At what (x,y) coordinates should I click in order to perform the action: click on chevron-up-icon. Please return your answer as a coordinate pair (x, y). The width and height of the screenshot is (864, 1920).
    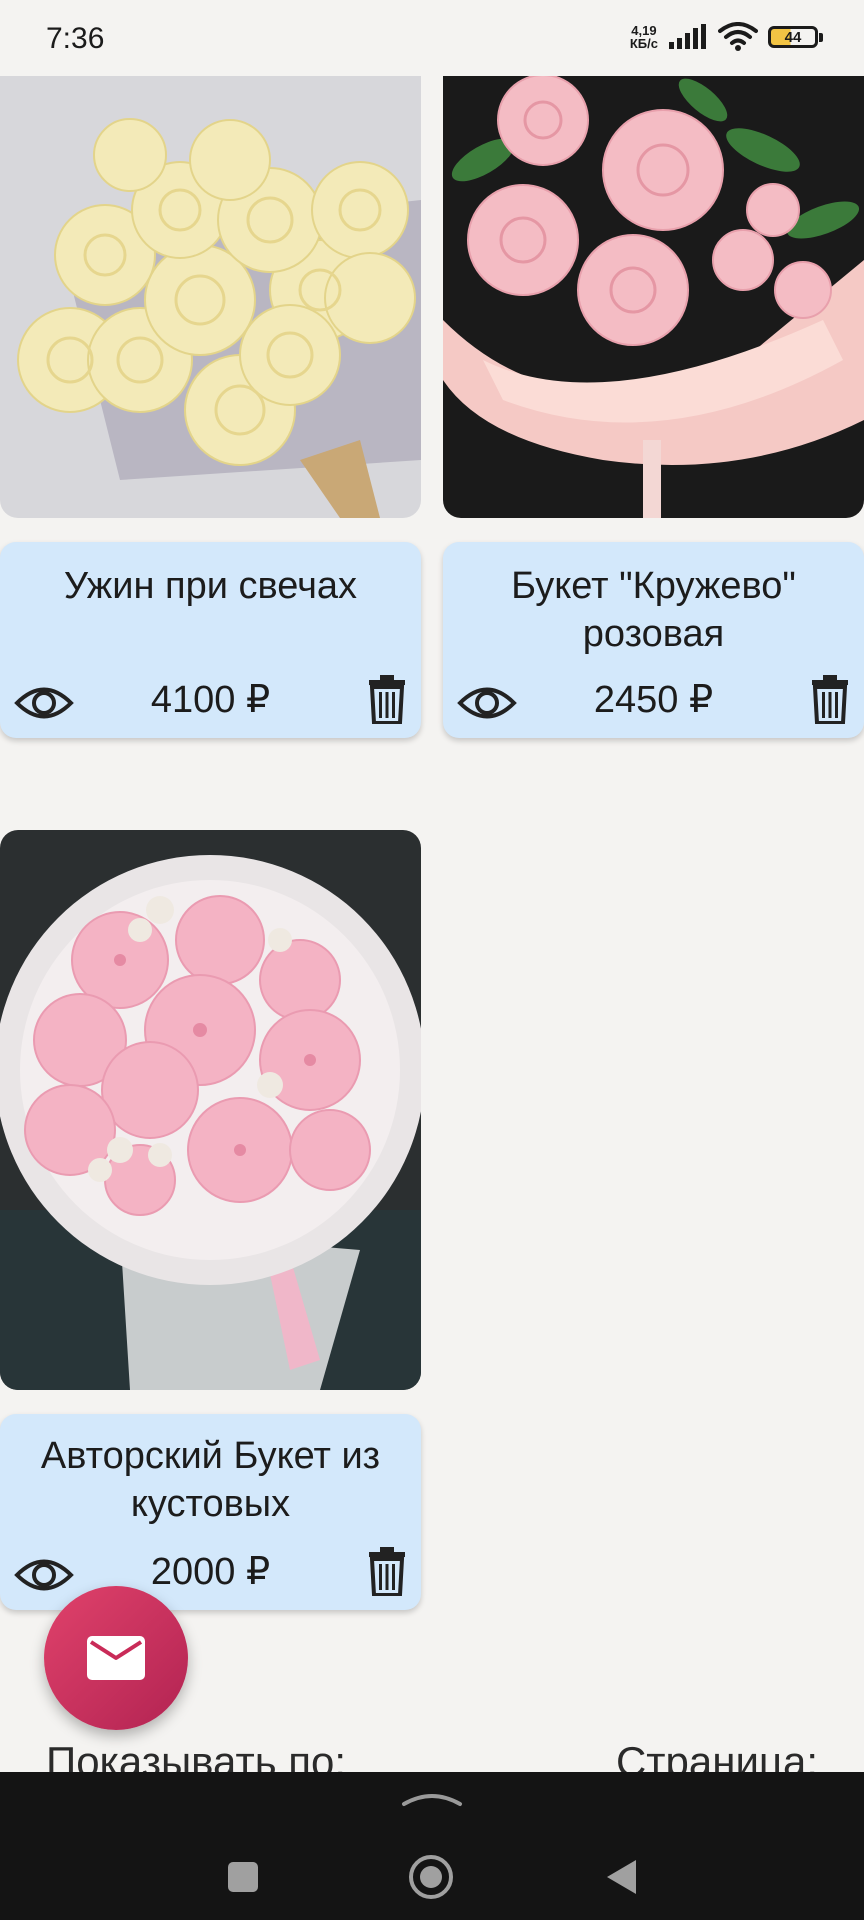
    Looking at the image, I should click on (432, 1797).